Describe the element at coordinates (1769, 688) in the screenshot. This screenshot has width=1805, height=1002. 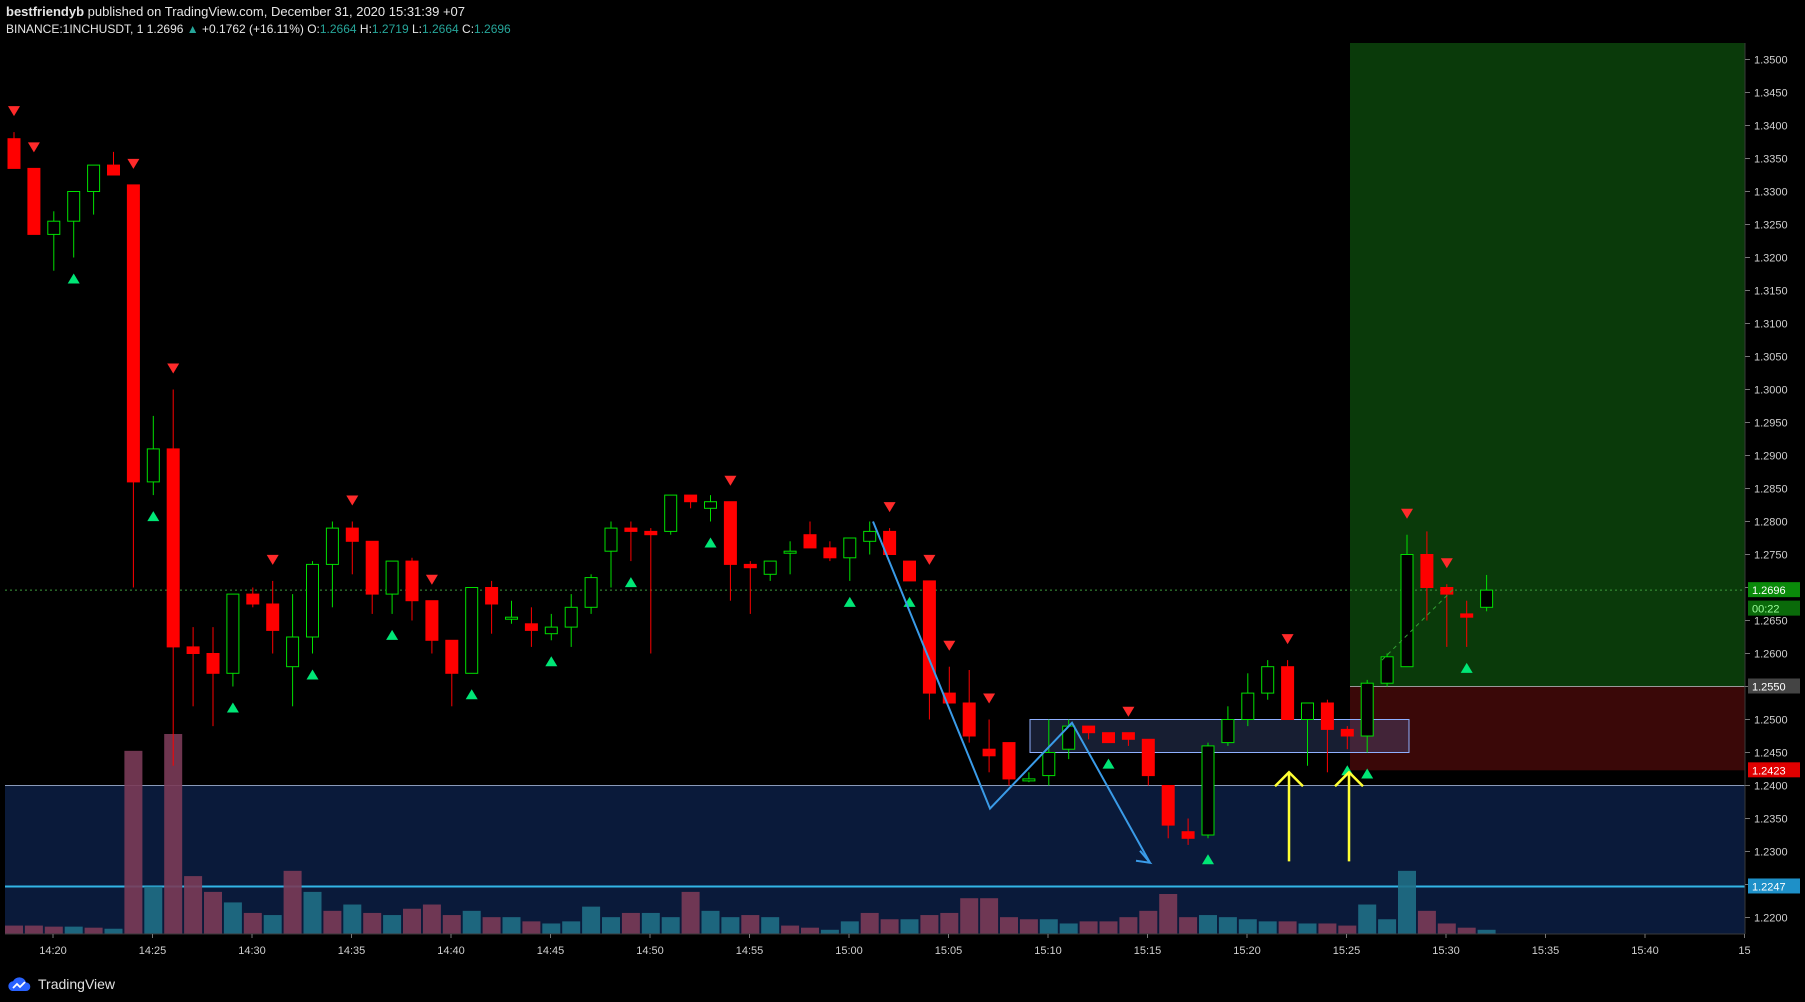
I see `entry-price-label: 1.2550` at that location.